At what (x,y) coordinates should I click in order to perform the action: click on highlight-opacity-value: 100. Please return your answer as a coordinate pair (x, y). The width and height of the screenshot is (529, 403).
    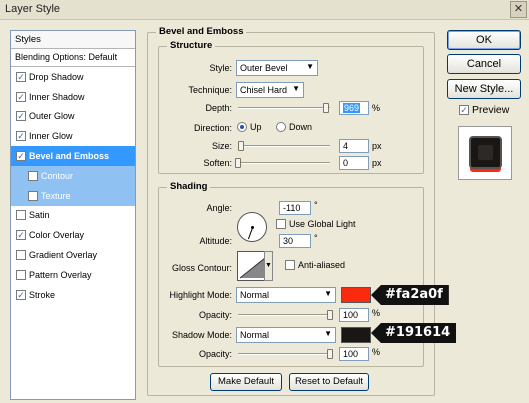
    Looking at the image, I should click on (351, 315).